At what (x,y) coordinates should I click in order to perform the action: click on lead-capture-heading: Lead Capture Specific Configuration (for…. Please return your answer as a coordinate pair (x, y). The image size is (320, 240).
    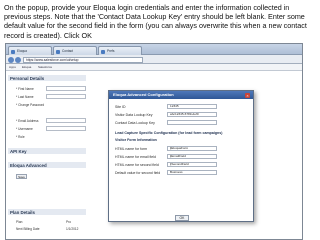
    Looking at the image, I should click on (169, 133).